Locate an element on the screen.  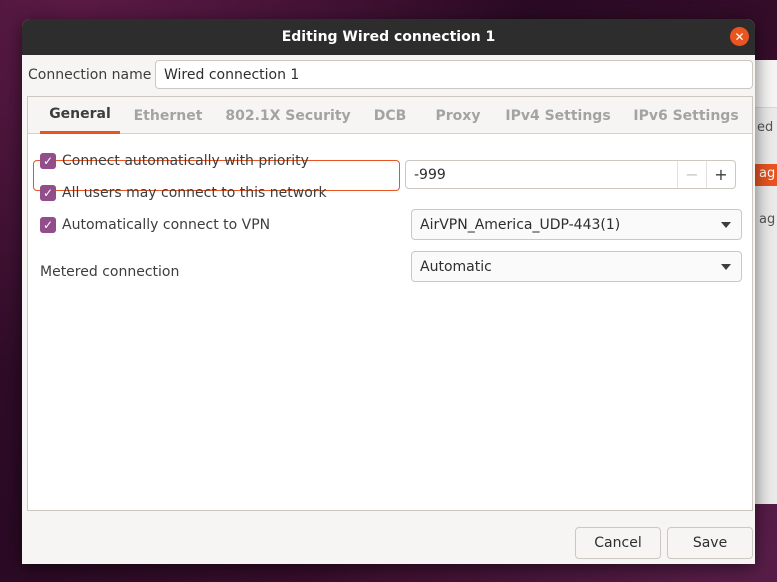
vpn-select: AirVPN_America_UDP-443(1) is located at coordinates (576, 224).